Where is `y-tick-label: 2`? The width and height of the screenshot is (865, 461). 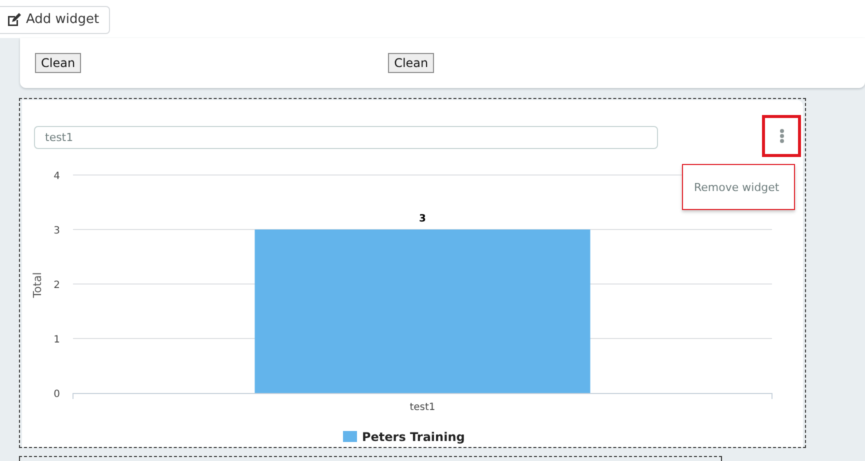 y-tick-label: 2 is located at coordinates (57, 285).